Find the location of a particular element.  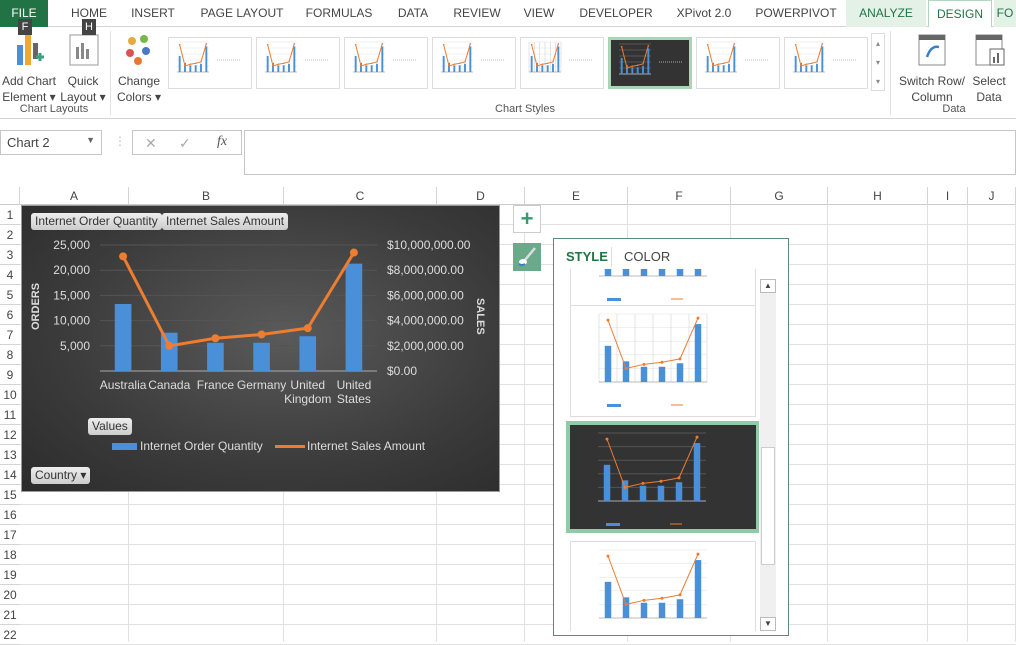

quick-layout-button: Quick Layout ▾ is located at coordinates (83, 68).